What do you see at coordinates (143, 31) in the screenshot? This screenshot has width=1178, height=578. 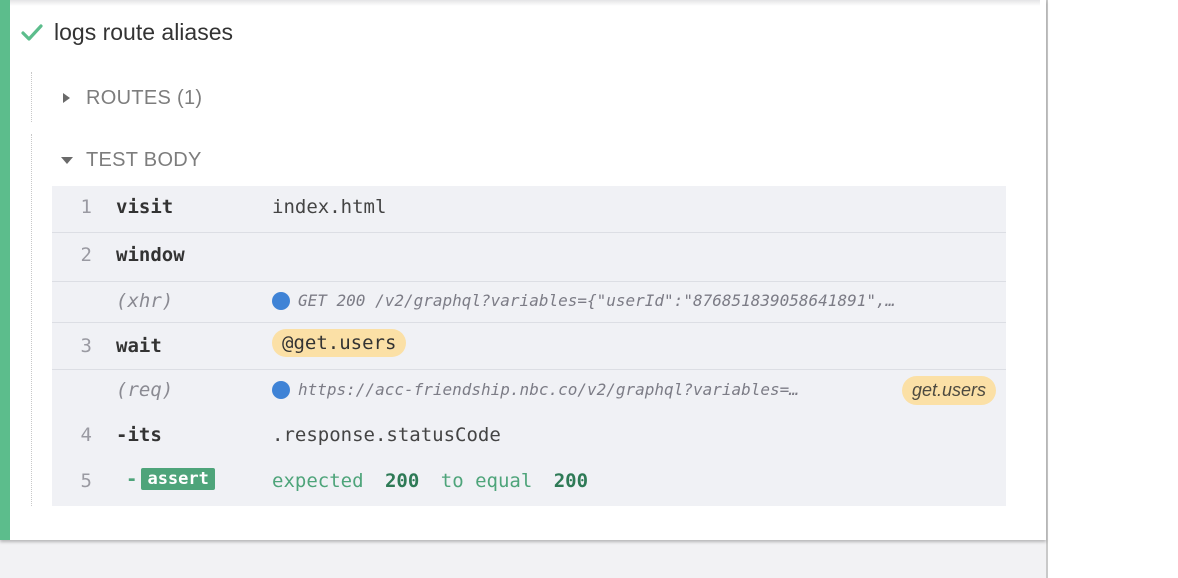 I see `test-title: logs route aliases` at bounding box center [143, 31].